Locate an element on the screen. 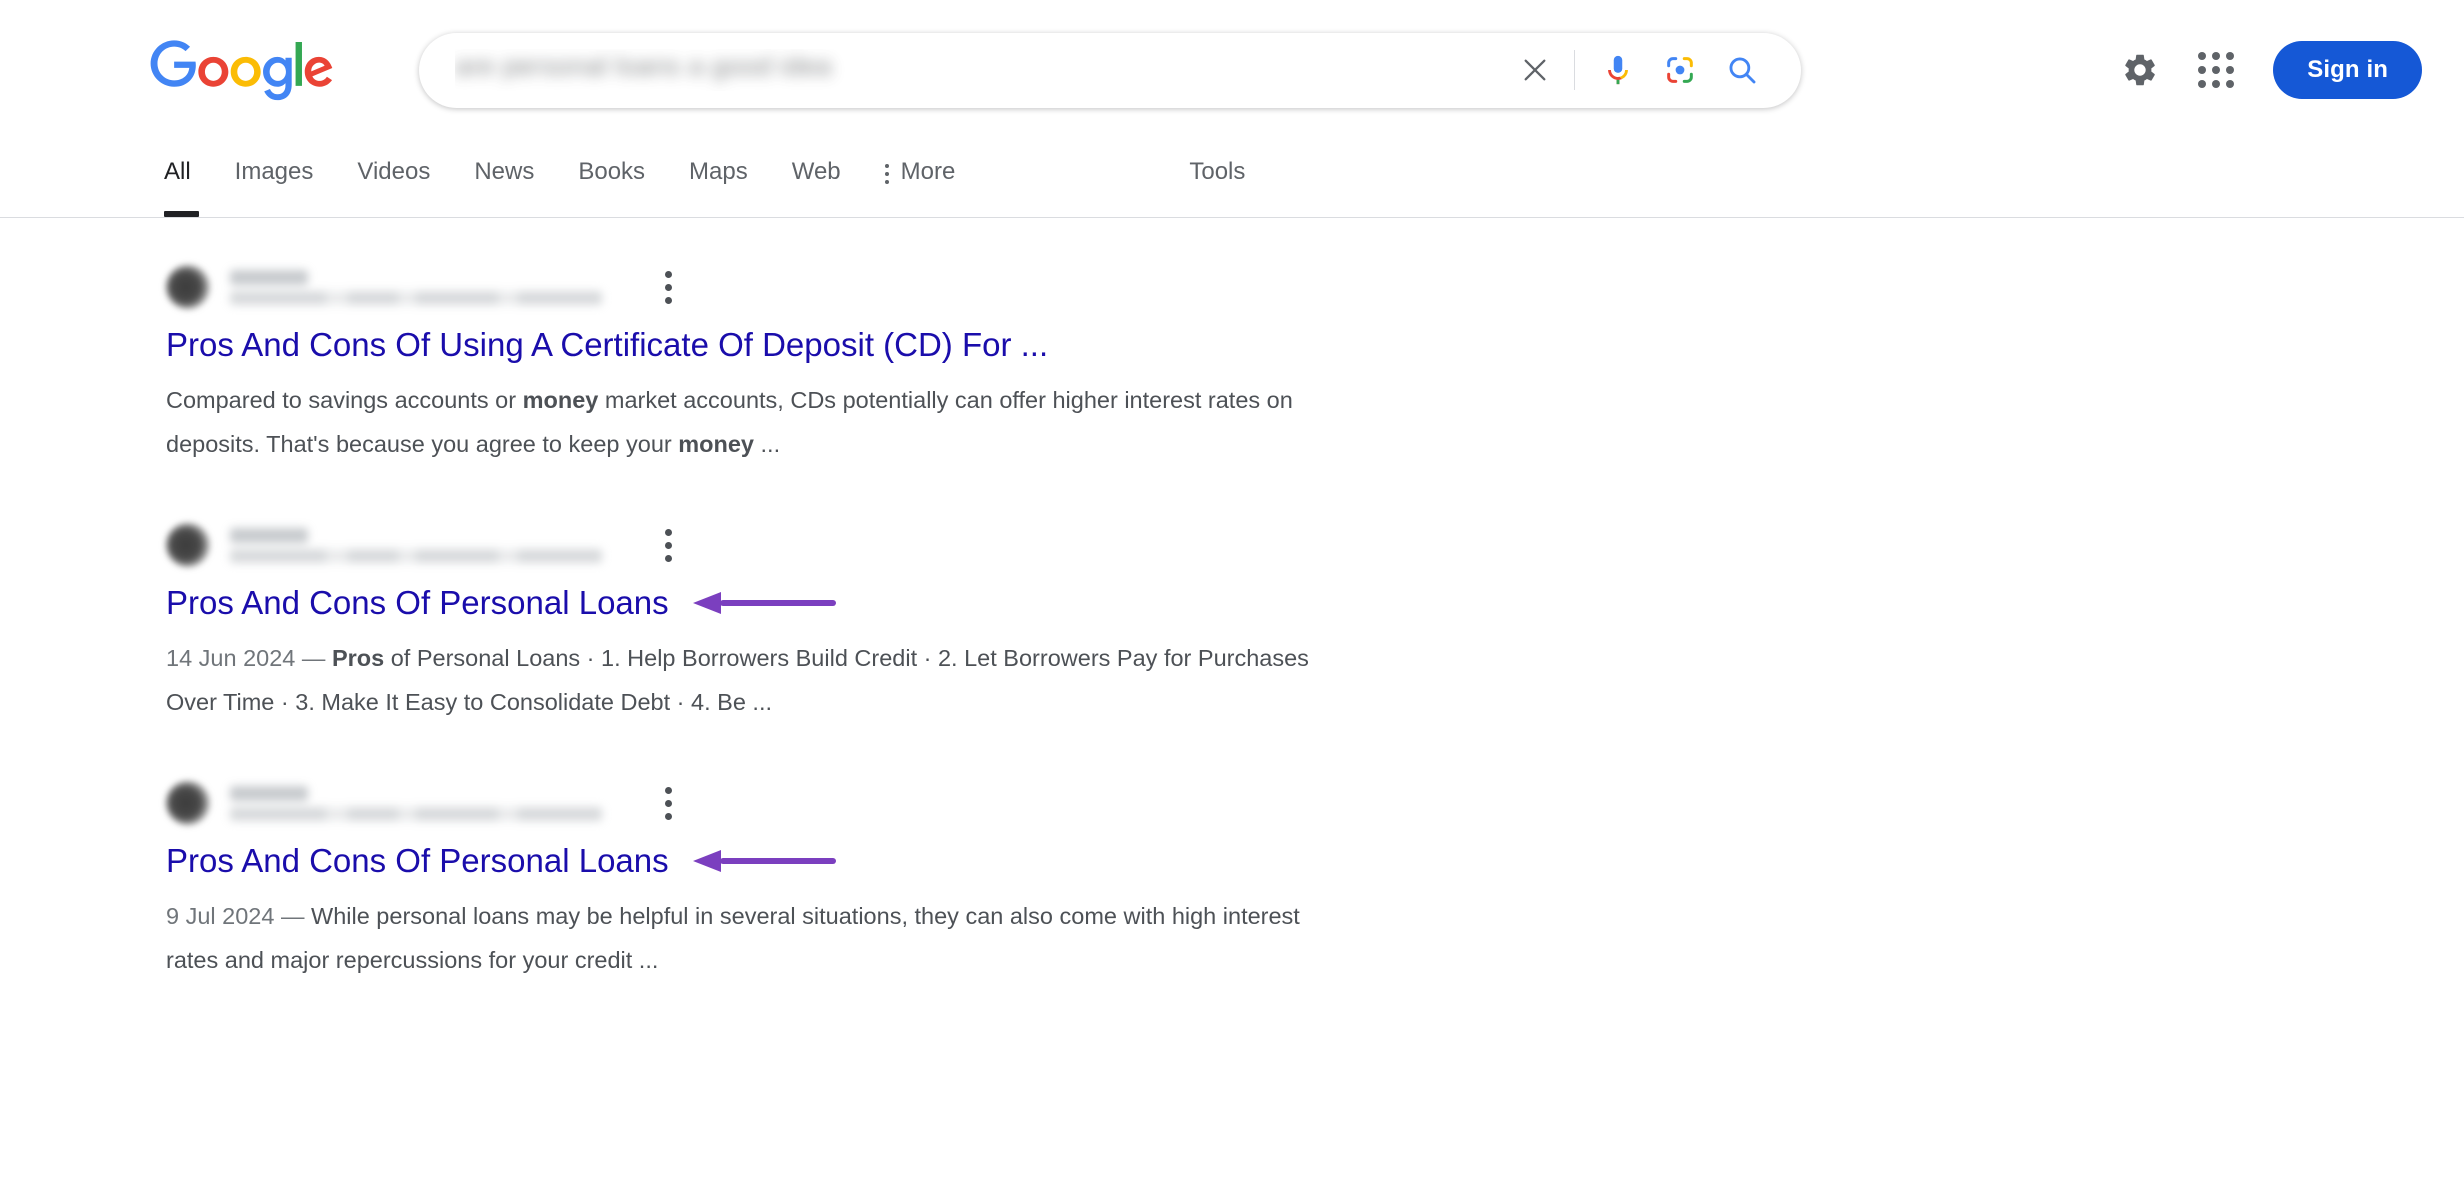  more-vertical-dots-icon is located at coordinates (886, 174).